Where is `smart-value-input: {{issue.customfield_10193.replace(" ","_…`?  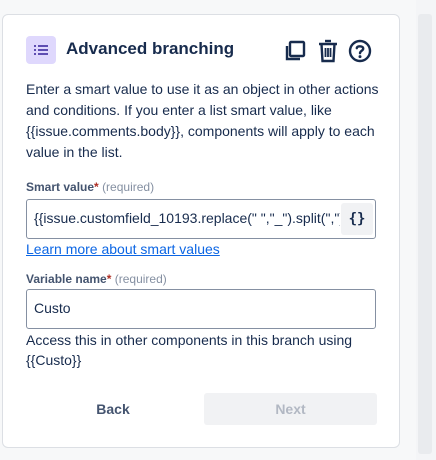 smart-value-input: {{issue.customfield_10193.replace(" ","_… is located at coordinates (201, 219).